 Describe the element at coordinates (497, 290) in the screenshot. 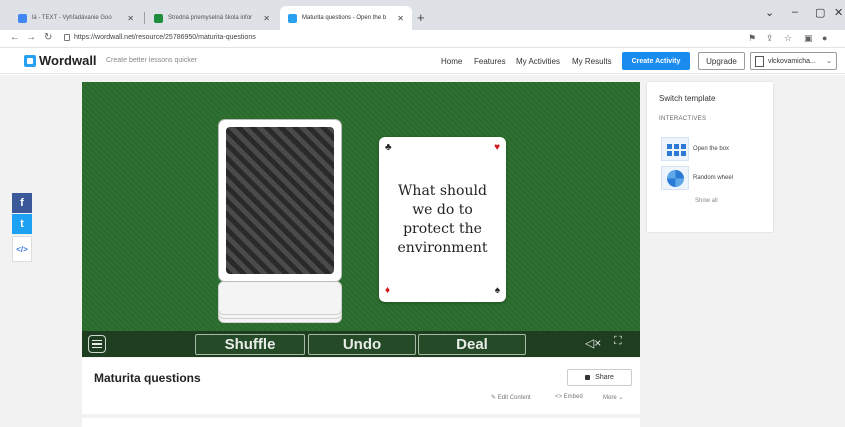

I see `spade-icon: ♠` at that location.